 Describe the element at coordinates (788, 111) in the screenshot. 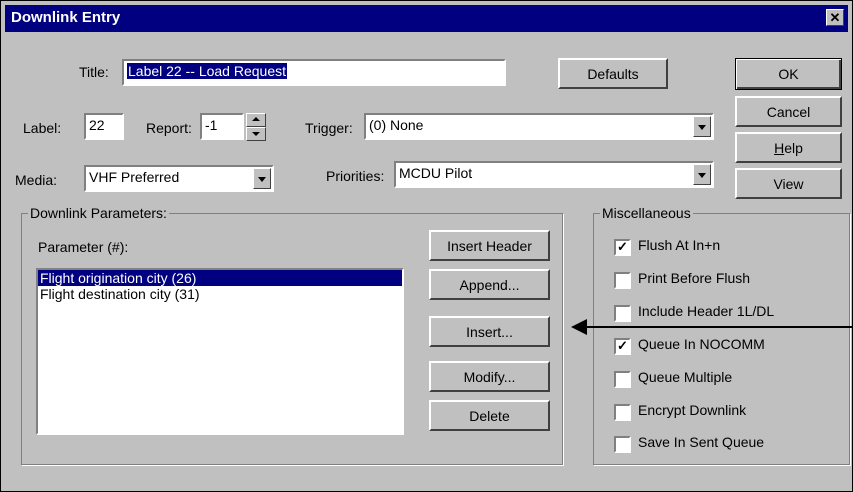

I see `cancel-button: Cancel` at that location.